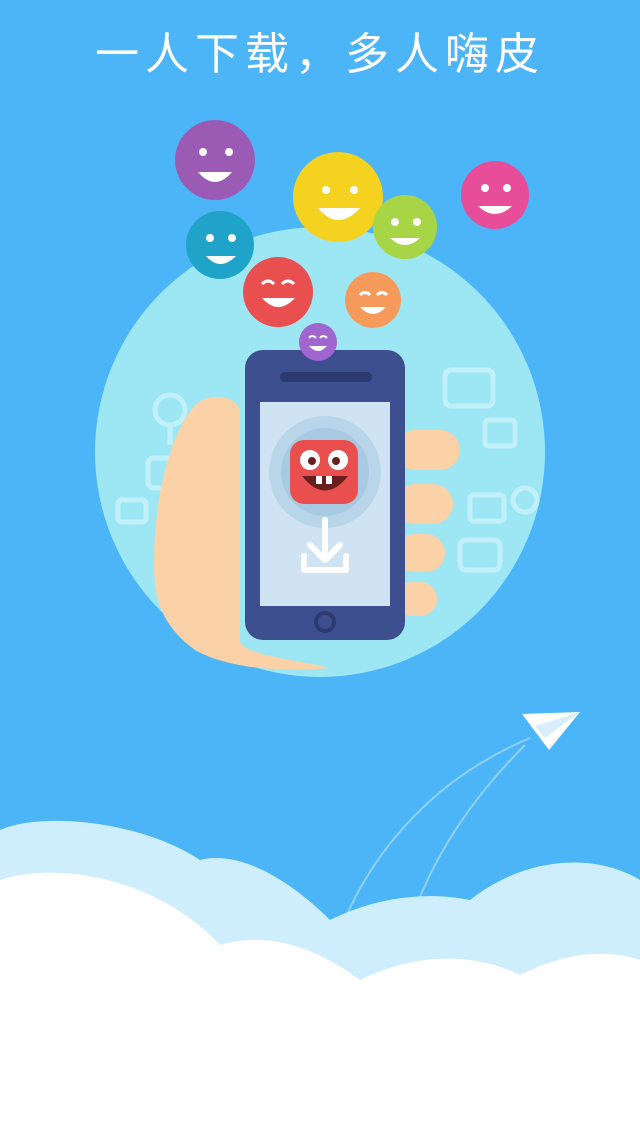 The height and width of the screenshot is (1136, 640). I want to click on paper-plane-icon, so click(551, 731).